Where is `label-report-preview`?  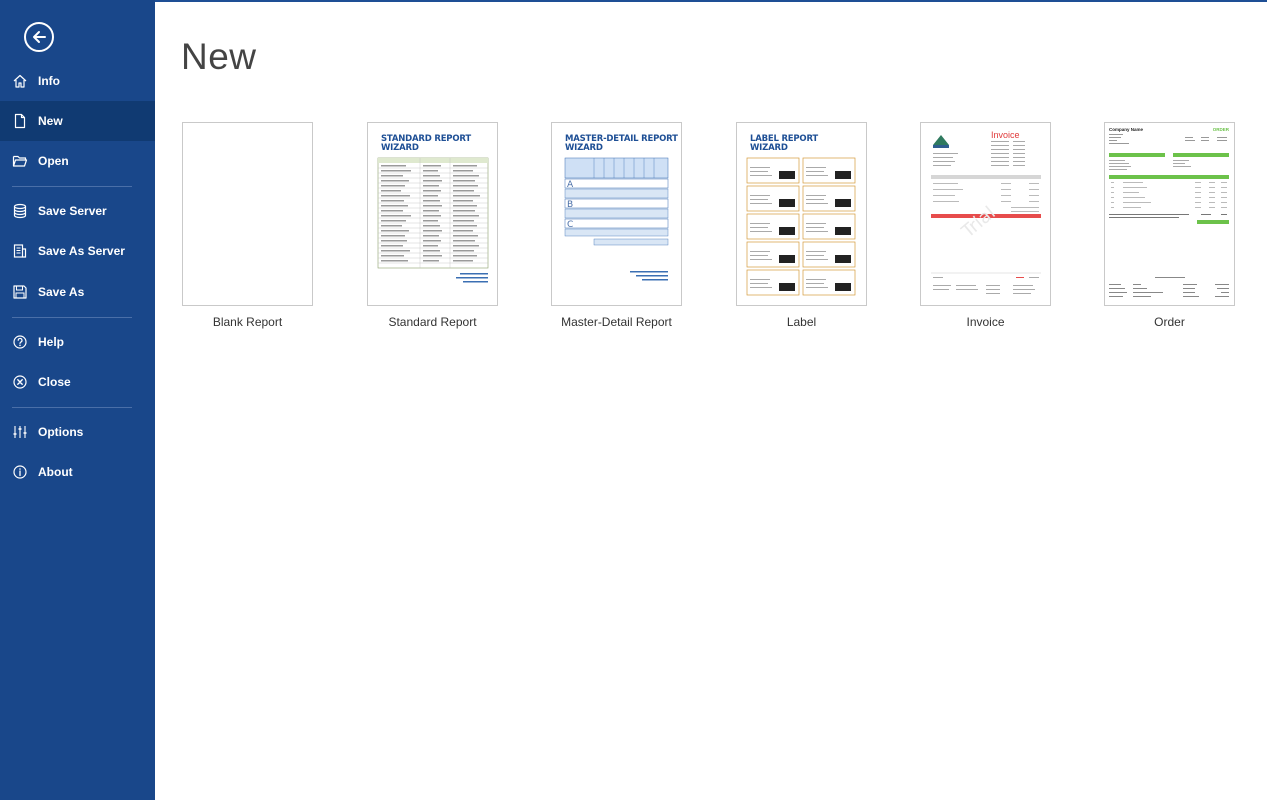 label-report-preview is located at coordinates (801, 226).